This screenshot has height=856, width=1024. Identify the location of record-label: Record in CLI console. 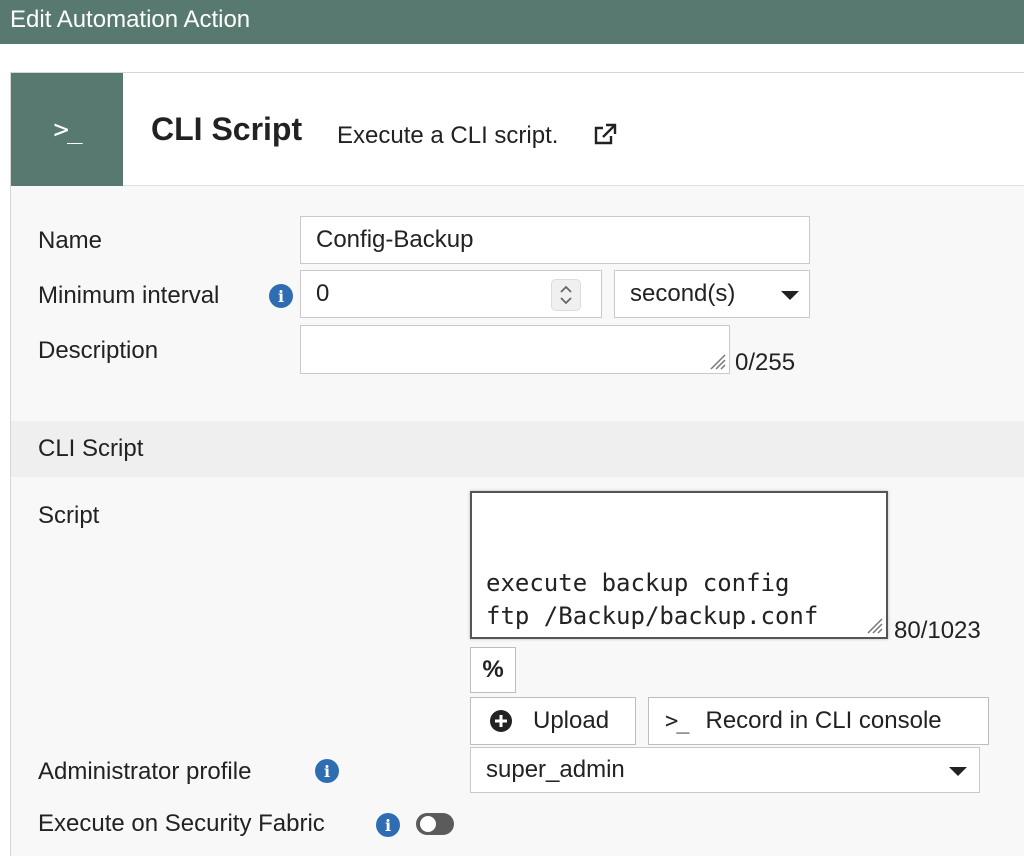
(823, 720).